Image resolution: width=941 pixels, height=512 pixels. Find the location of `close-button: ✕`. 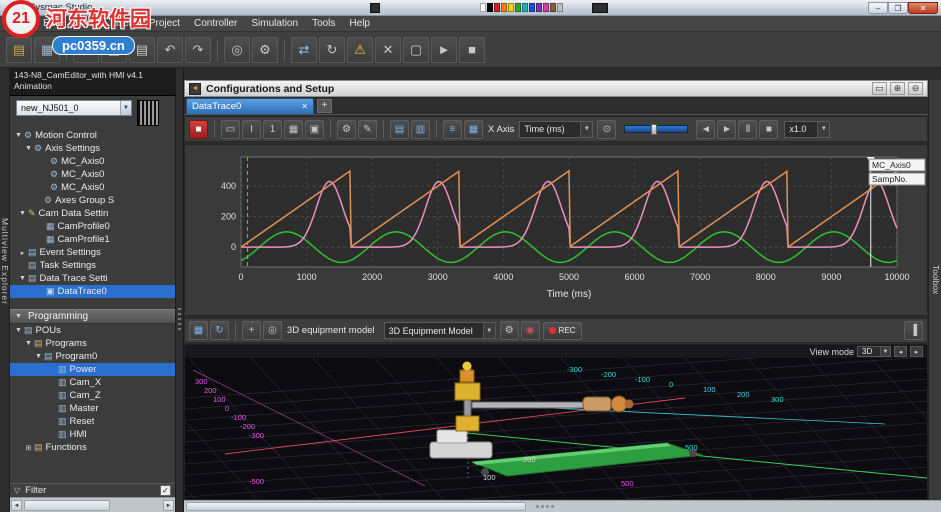

close-button: ✕ is located at coordinates (923, 7).